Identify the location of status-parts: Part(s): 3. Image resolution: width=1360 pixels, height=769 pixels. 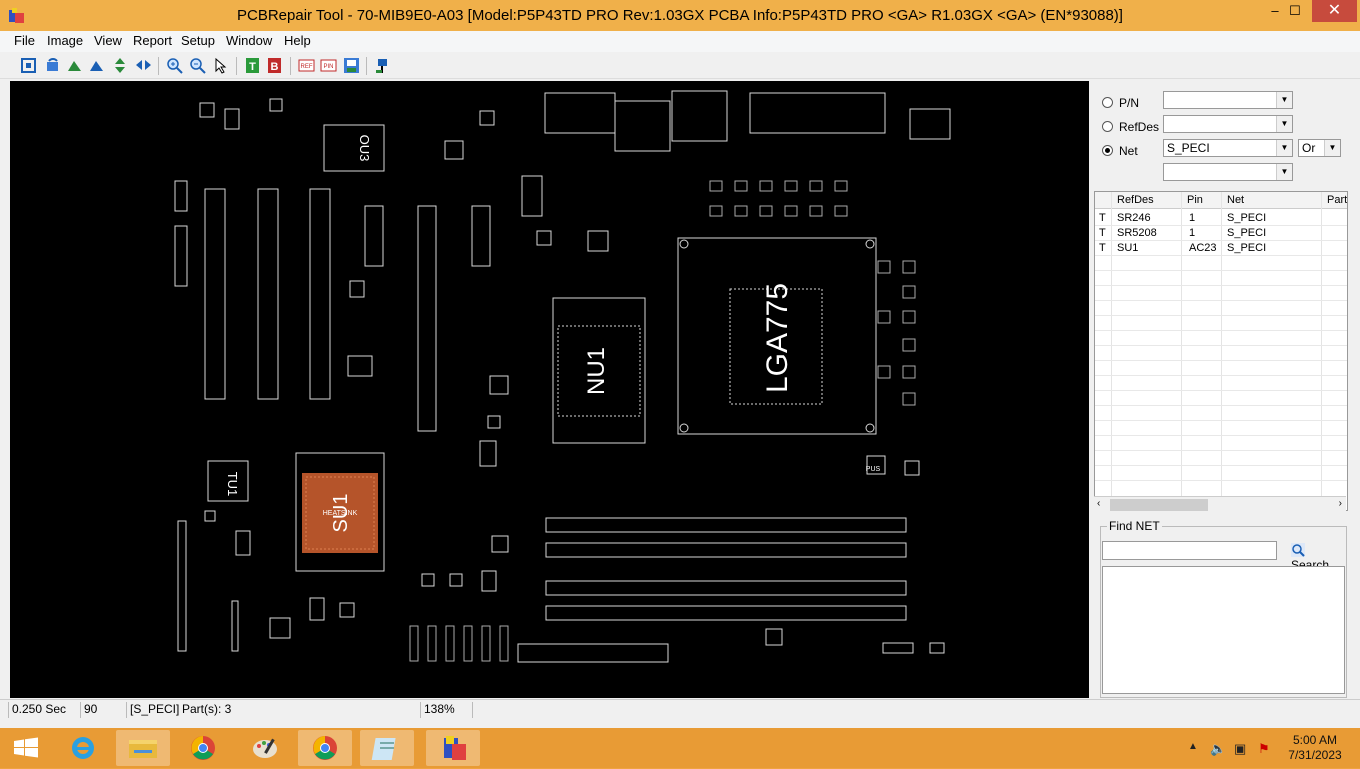
(207, 709).